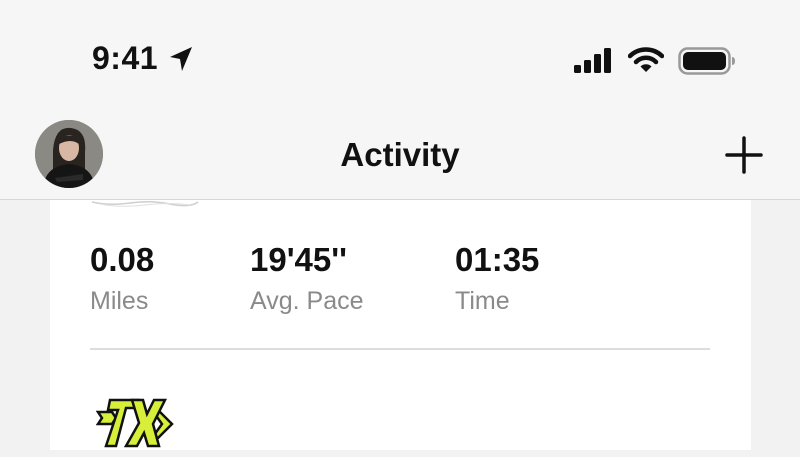 The image size is (800, 457). What do you see at coordinates (181, 61) in the screenshot?
I see `location-arrow-icon` at bounding box center [181, 61].